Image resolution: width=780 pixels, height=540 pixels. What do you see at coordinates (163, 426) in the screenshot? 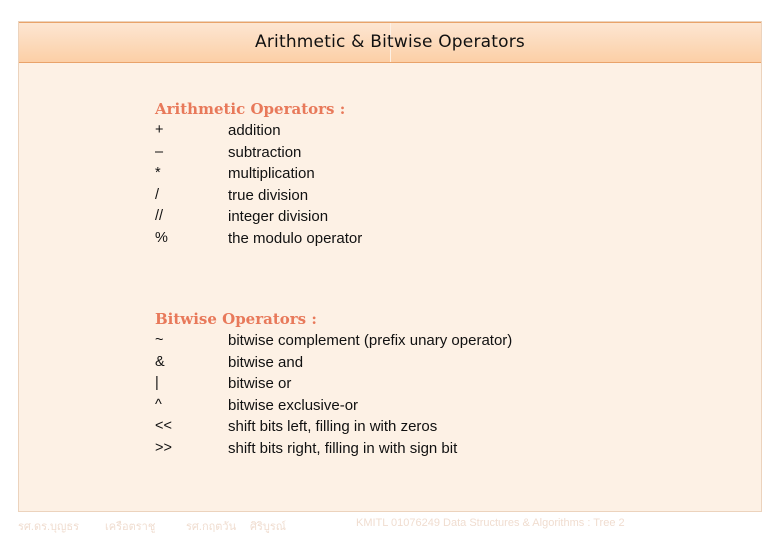
I see `operator-symbol: <<` at bounding box center [163, 426].